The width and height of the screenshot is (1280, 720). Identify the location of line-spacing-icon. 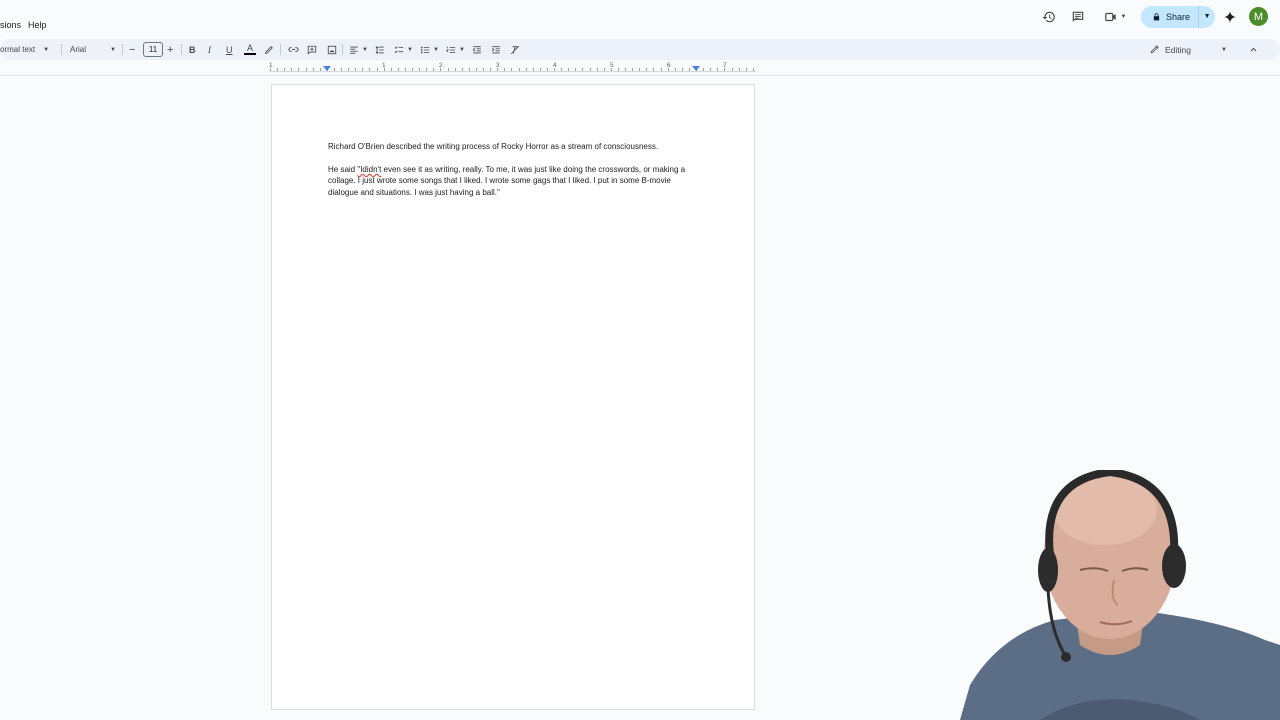
(380, 49).